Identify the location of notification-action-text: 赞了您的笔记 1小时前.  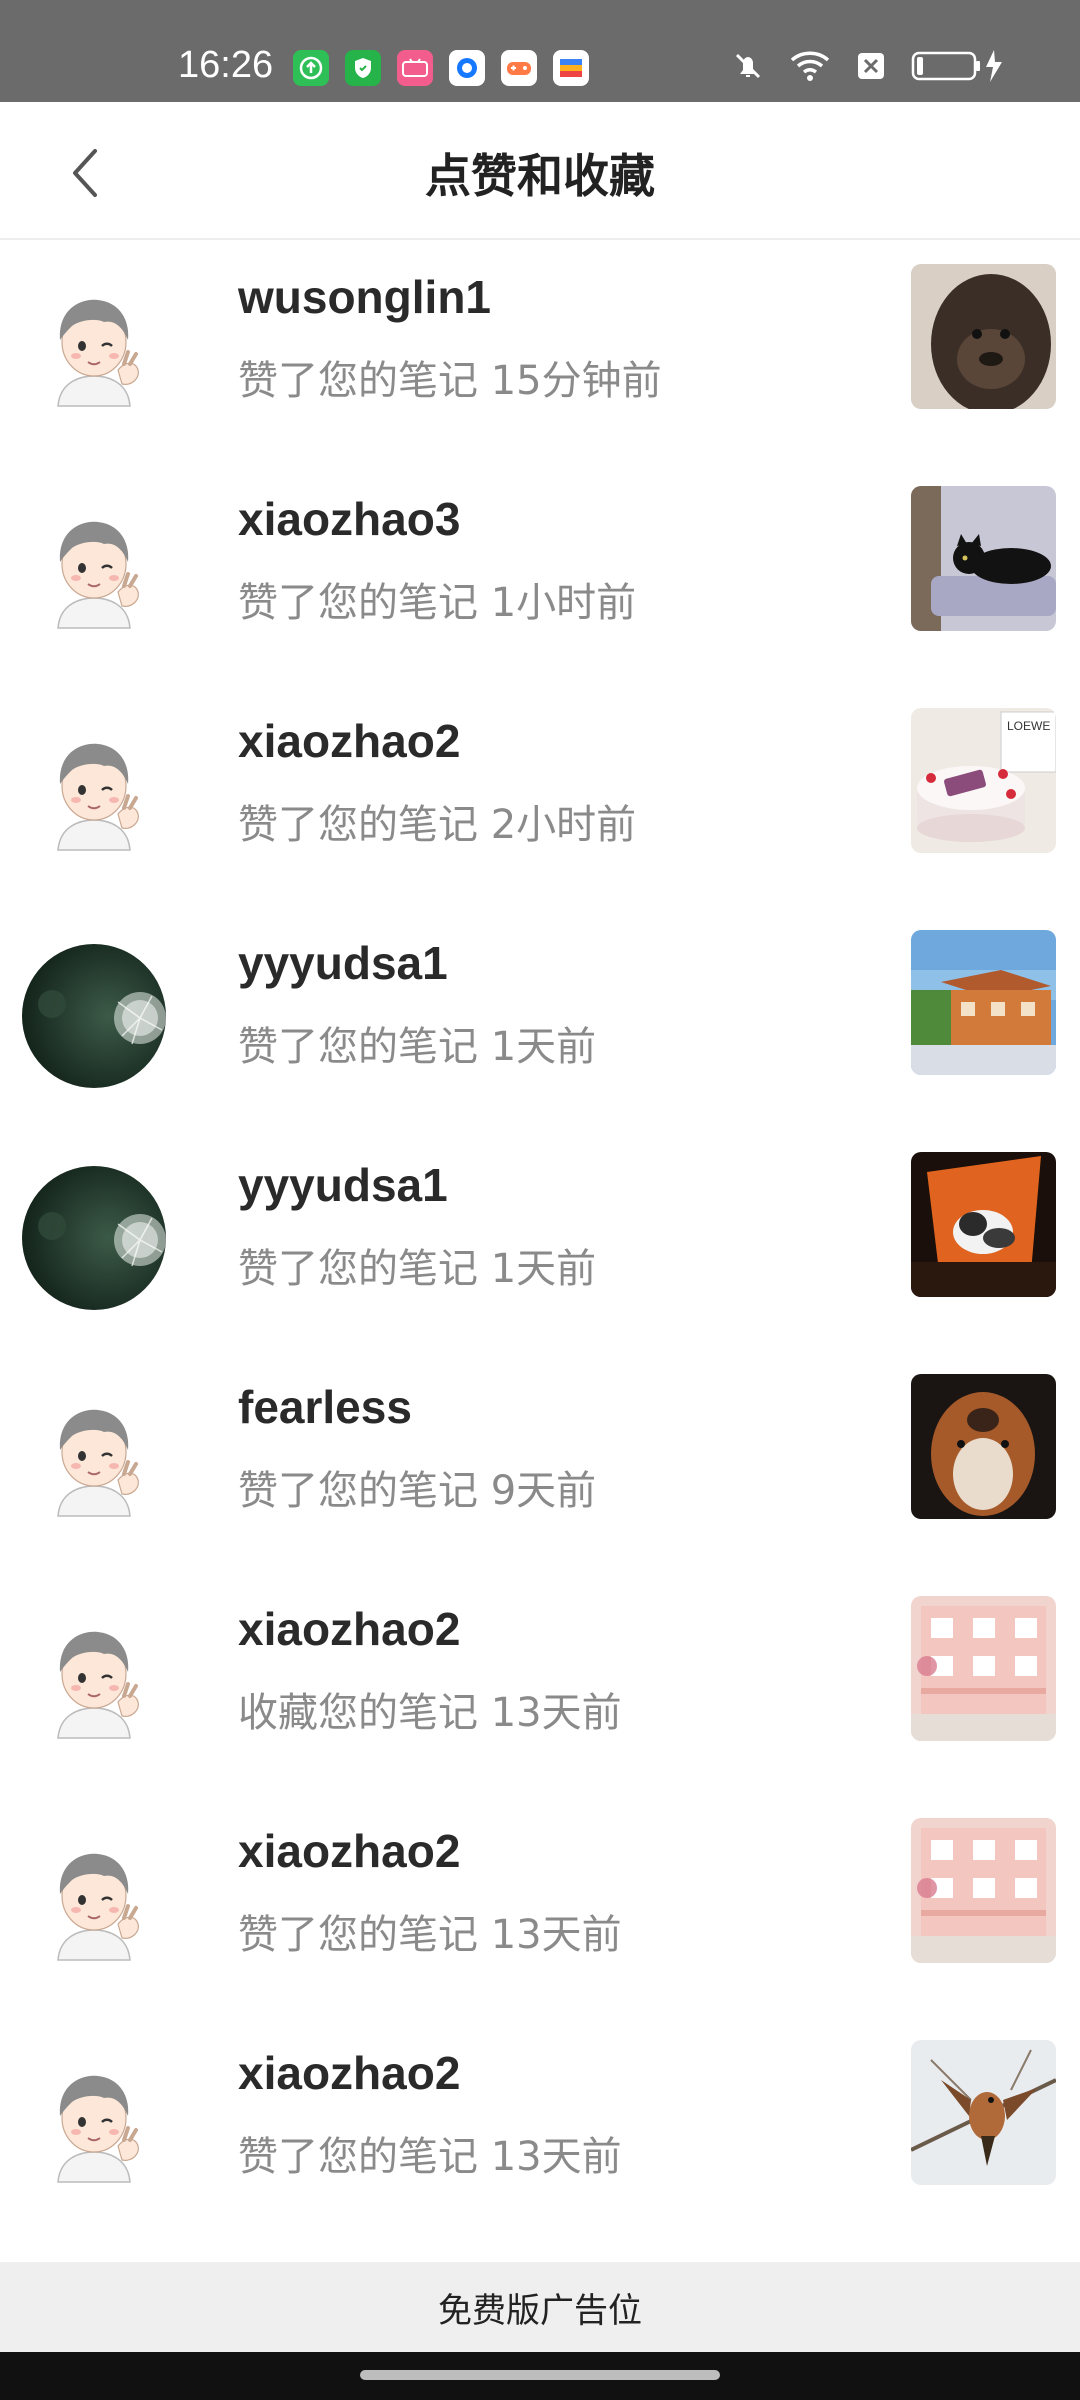
(437, 603).